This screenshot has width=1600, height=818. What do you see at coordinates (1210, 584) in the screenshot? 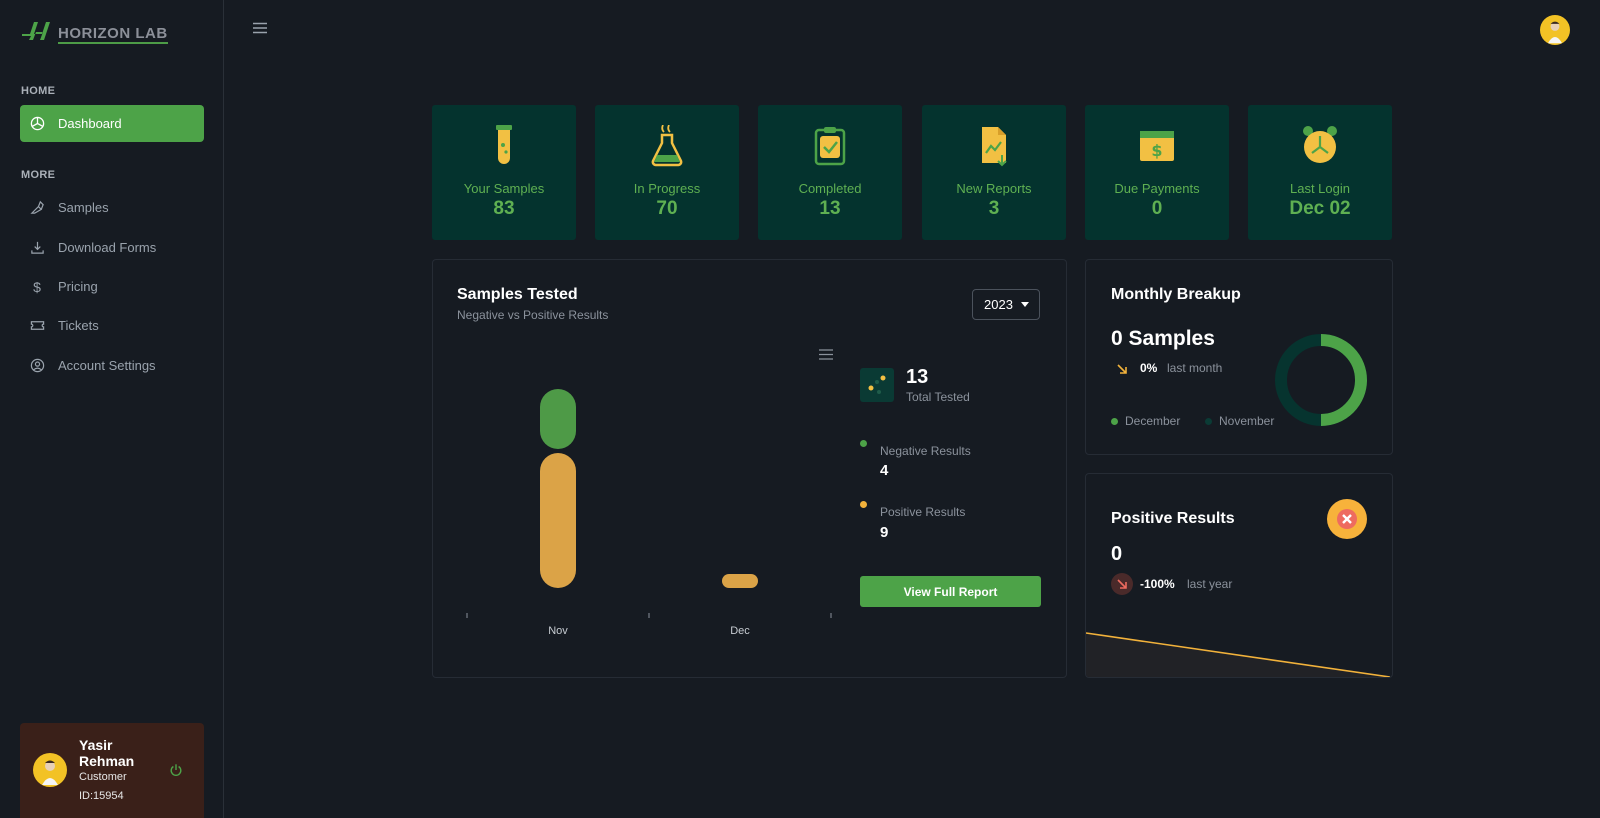
I see `positive-results-period: last year` at bounding box center [1210, 584].